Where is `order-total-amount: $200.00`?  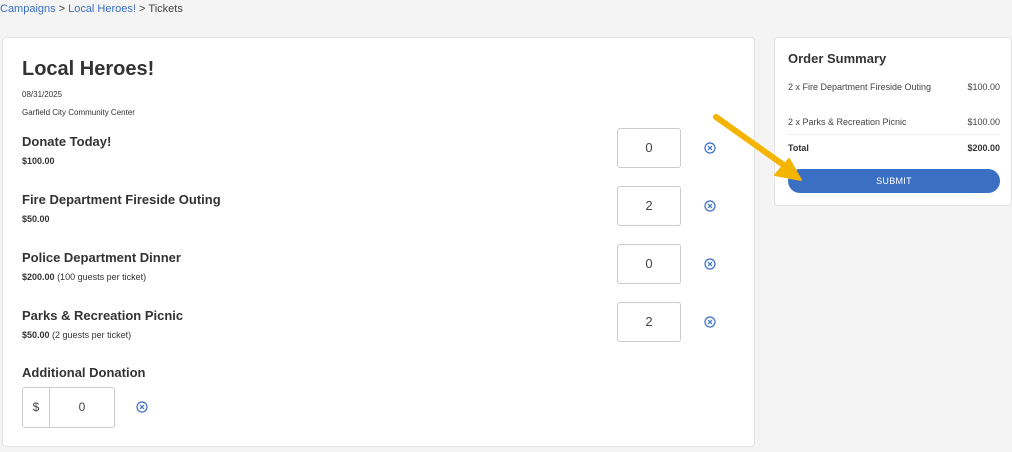 order-total-amount: $200.00 is located at coordinates (983, 148).